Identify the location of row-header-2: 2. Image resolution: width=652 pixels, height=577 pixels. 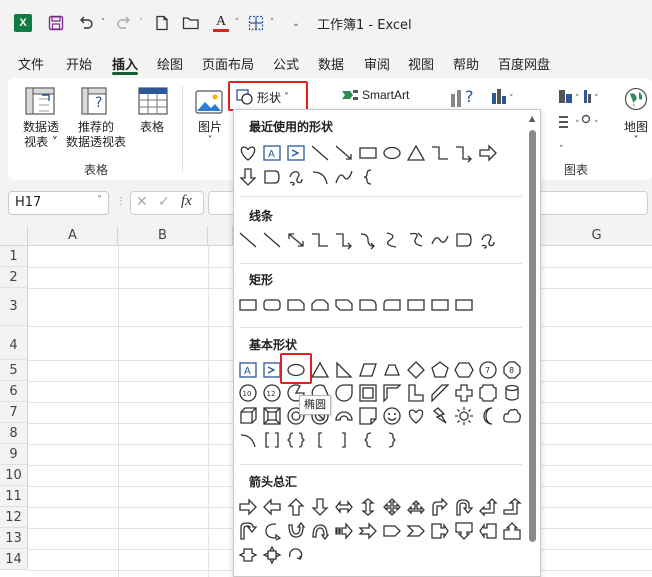
(14, 277).